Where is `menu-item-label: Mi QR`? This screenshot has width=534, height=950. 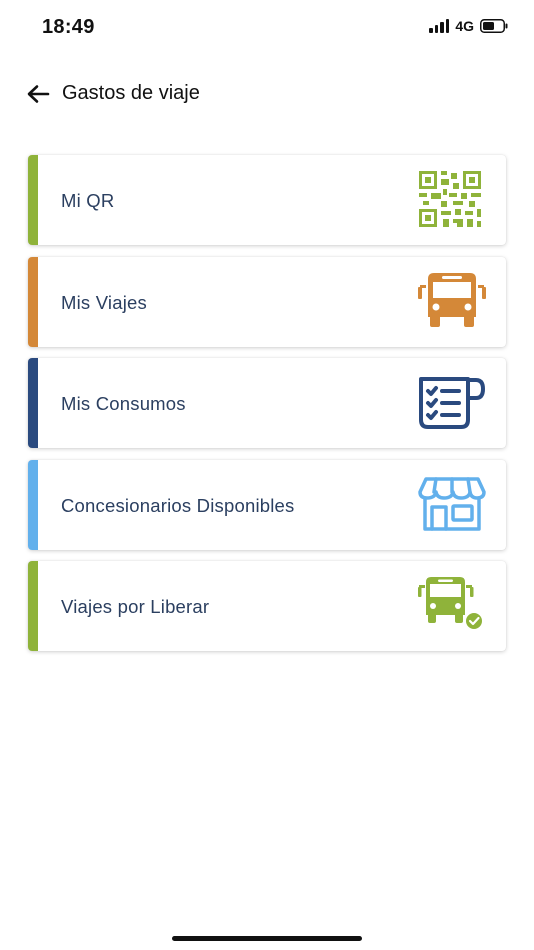
menu-item-label: Mi QR is located at coordinates (88, 200).